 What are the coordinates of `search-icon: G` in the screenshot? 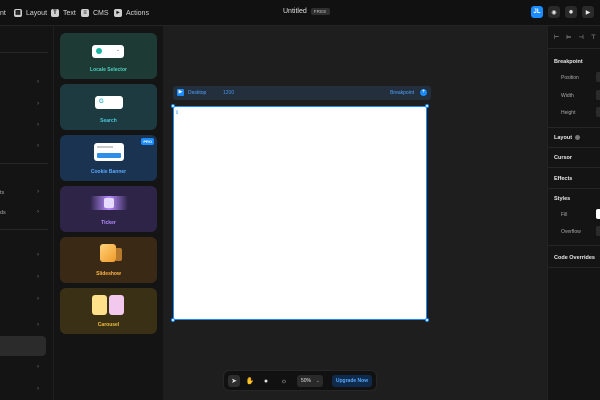 It's located at (101, 102).